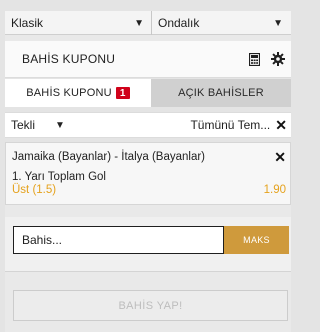 This screenshot has width=320, height=332. Describe the element at coordinates (148, 125) in the screenshot. I see `bet-type-row: Tekli ▼ Tümünü Tem... ✕` at that location.